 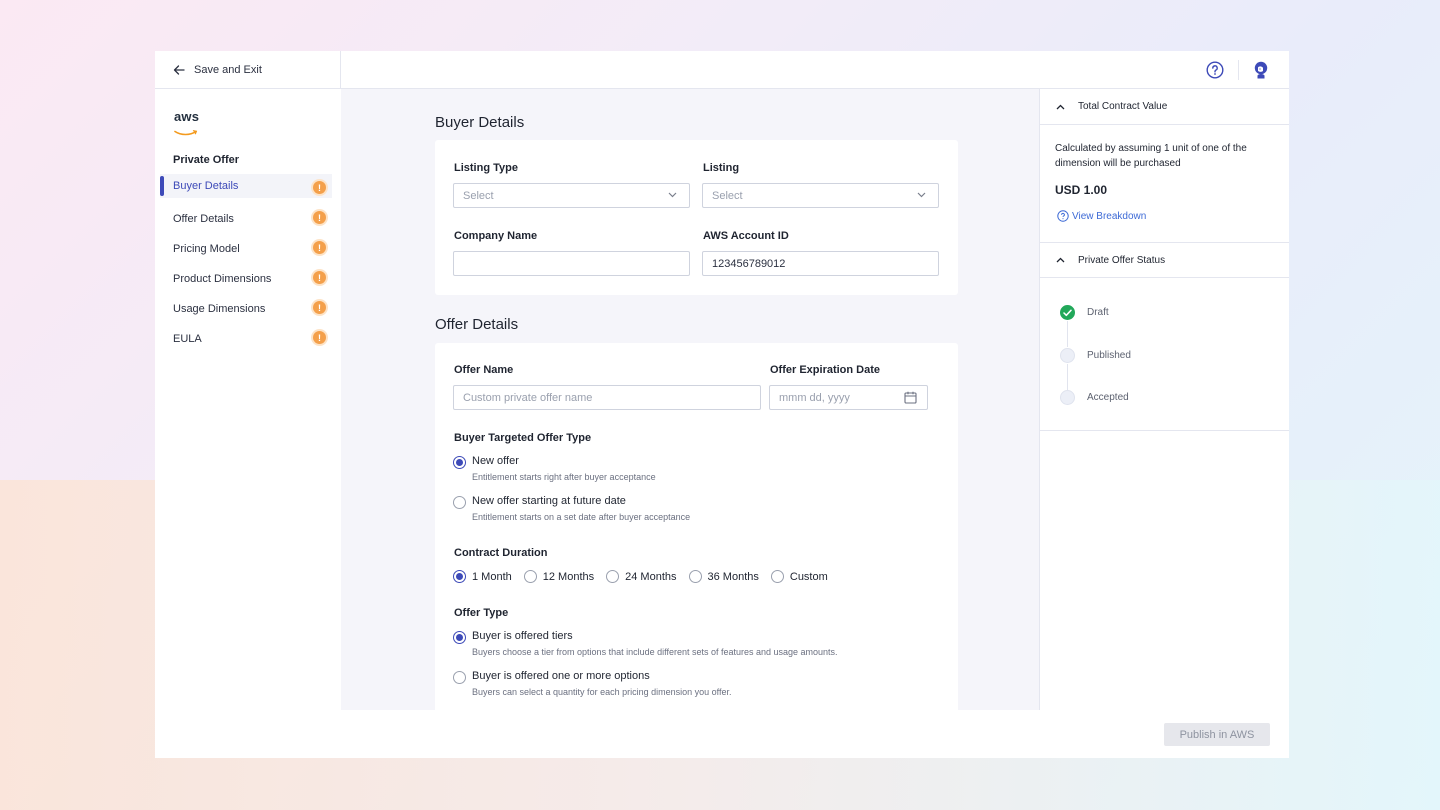 I want to click on publish-in-aws-button: Publish in AWS, so click(x=1217, y=734).